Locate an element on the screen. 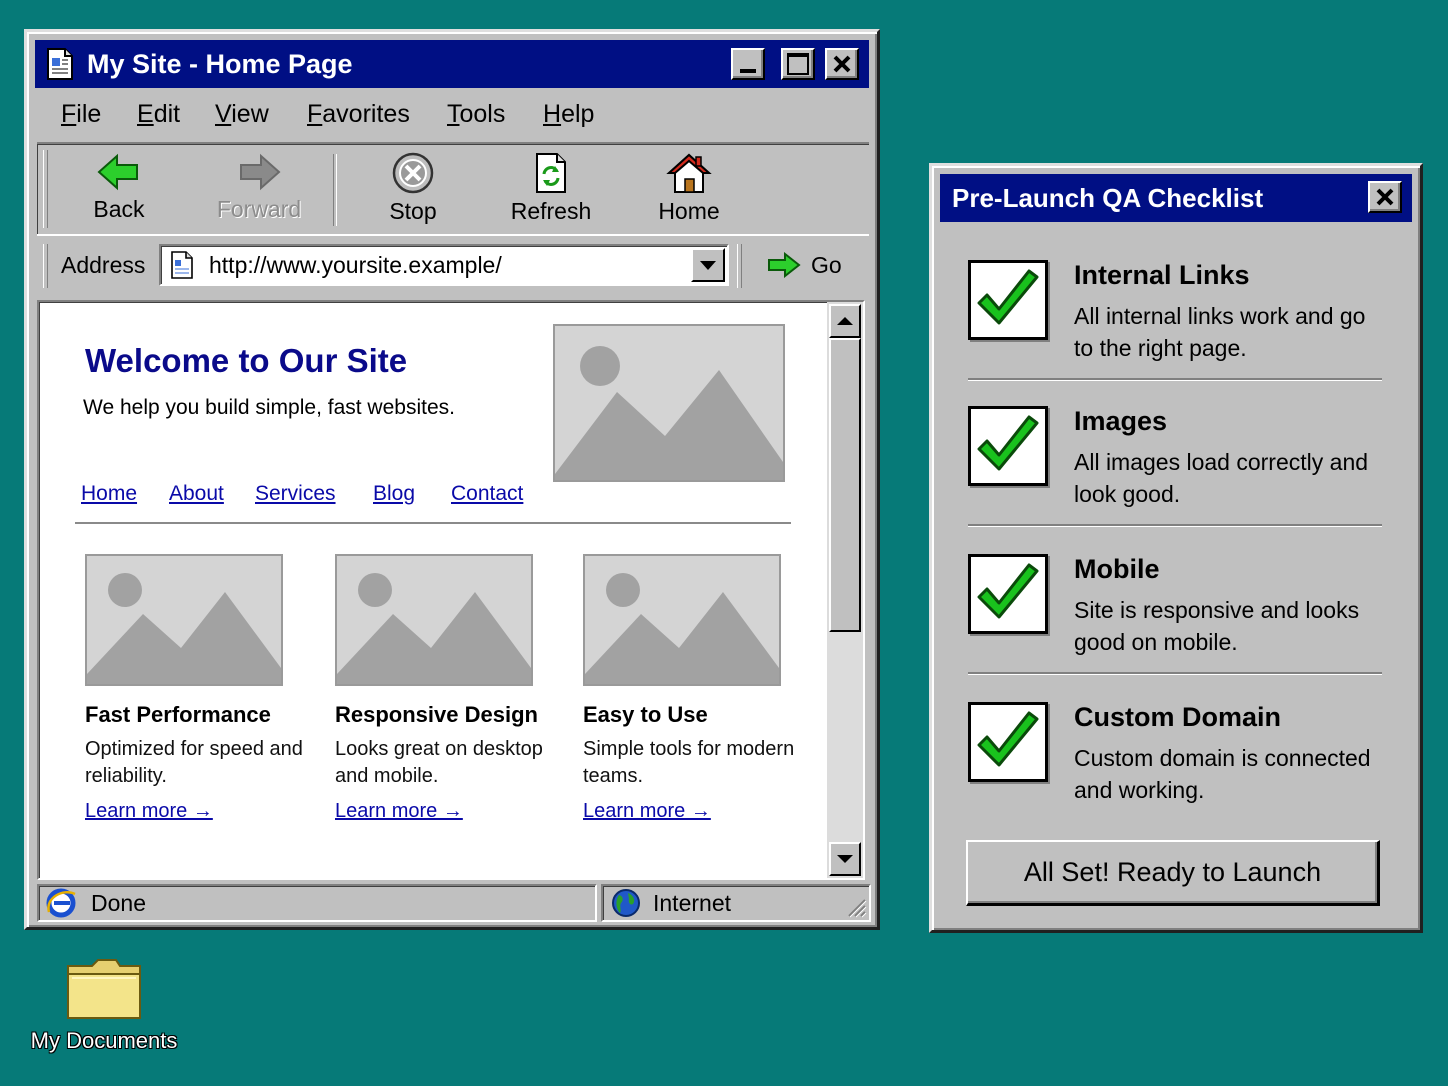 The image size is (1448, 1086). hero-image-placeholder is located at coordinates (669, 403).